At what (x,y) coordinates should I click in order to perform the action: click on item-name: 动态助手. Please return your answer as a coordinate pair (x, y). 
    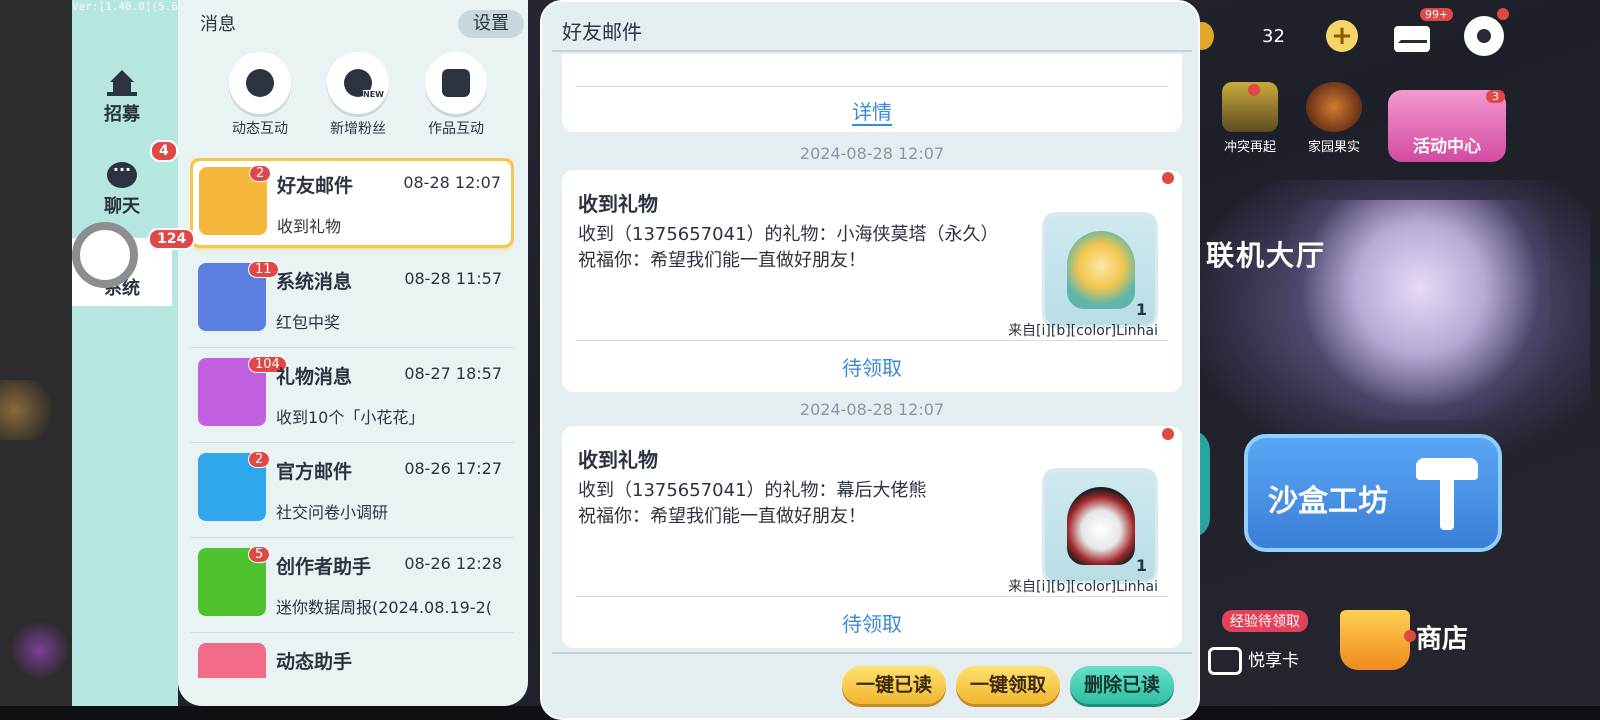
    Looking at the image, I should click on (314, 662).